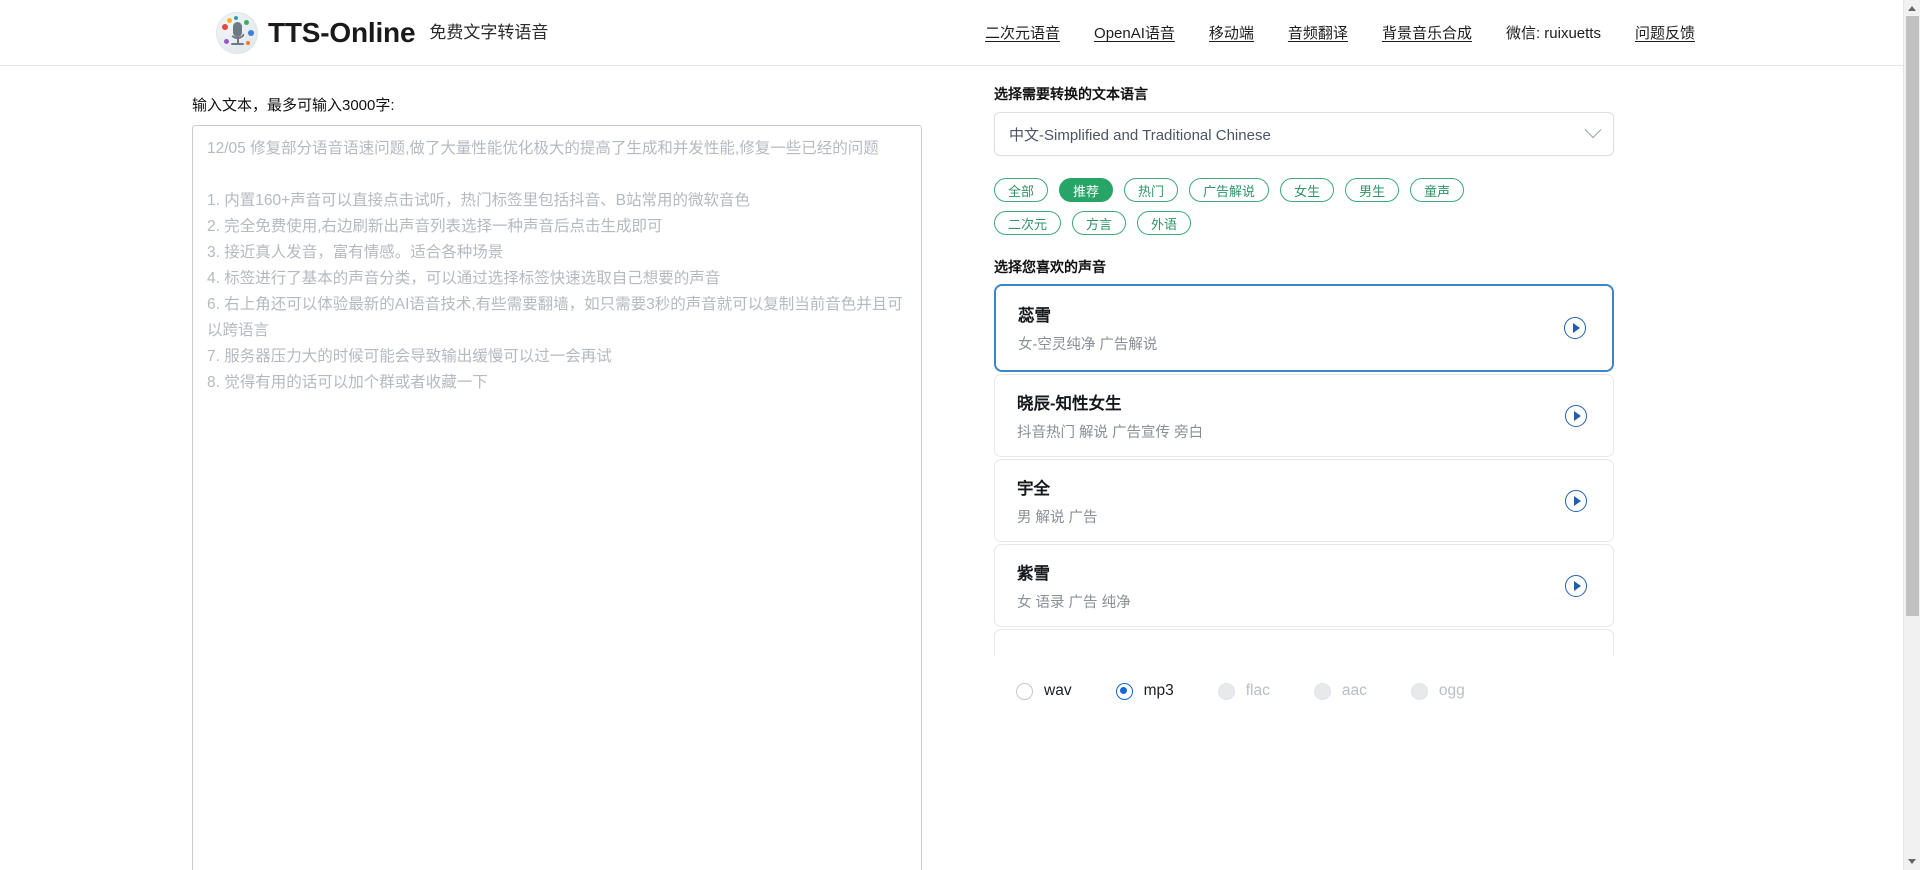 This screenshot has height=870, width=1920. I want to click on format-label-wav: wav, so click(1058, 690).